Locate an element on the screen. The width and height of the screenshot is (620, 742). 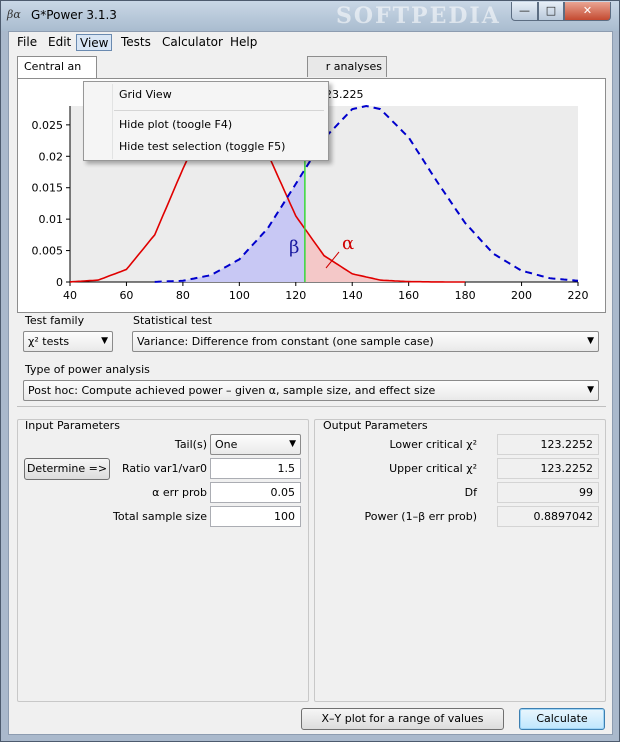
y-tick-label: 0.025 is located at coordinates (48, 125).